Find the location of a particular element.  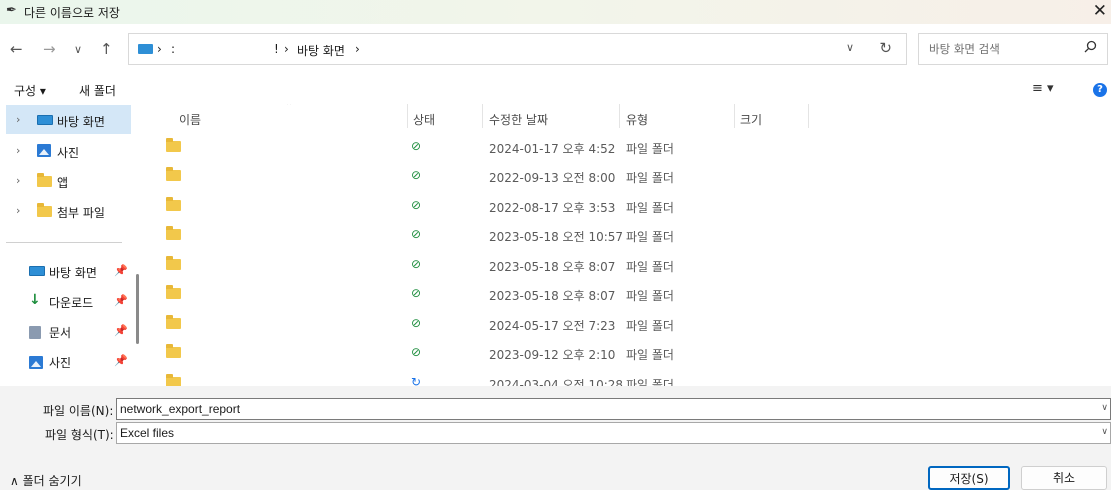

window-title: 다른 이름으로 저장 is located at coordinates (72, 13).